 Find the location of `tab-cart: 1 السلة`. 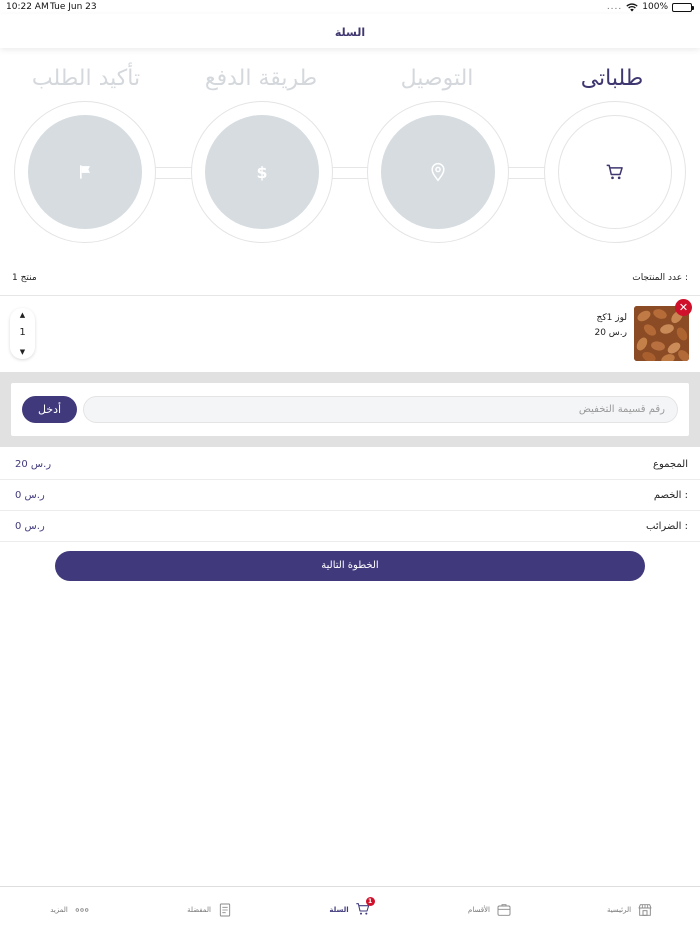

tab-cart: 1 السلة is located at coordinates (350, 910).